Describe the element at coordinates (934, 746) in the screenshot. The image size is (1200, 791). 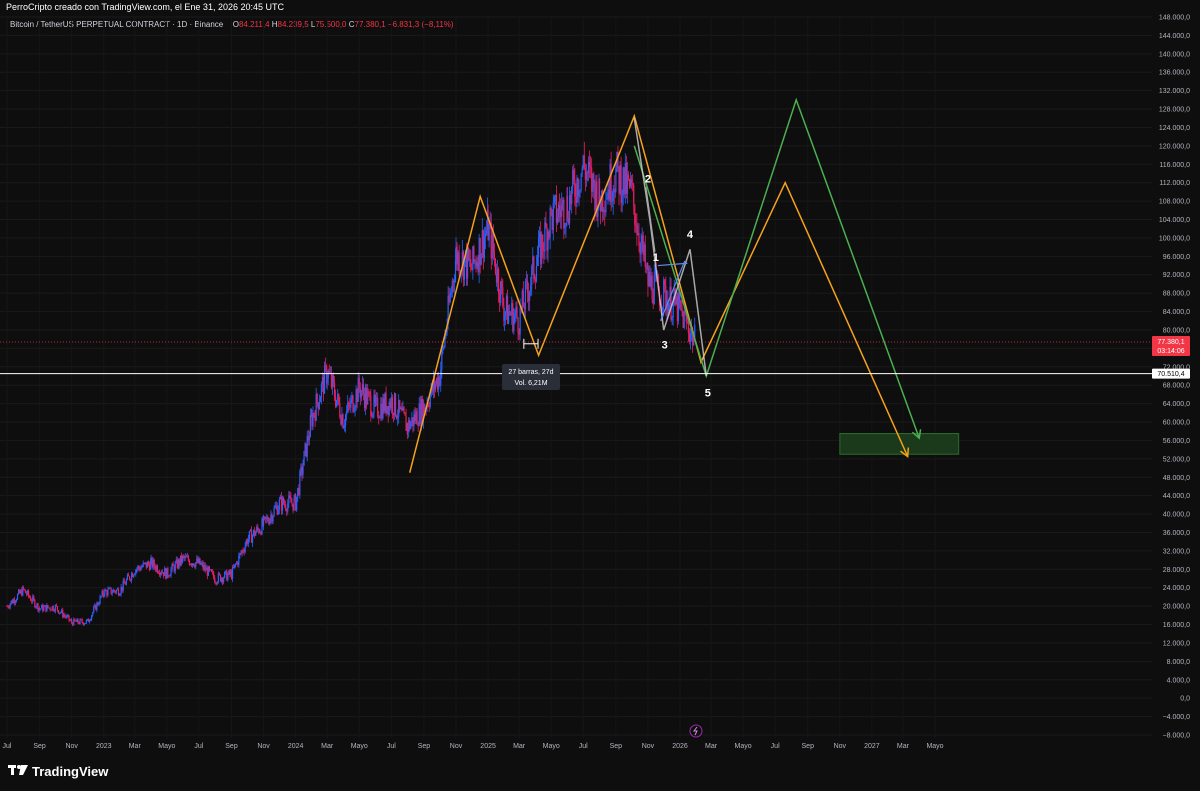
I see `time-tick-label: Mayo` at that location.